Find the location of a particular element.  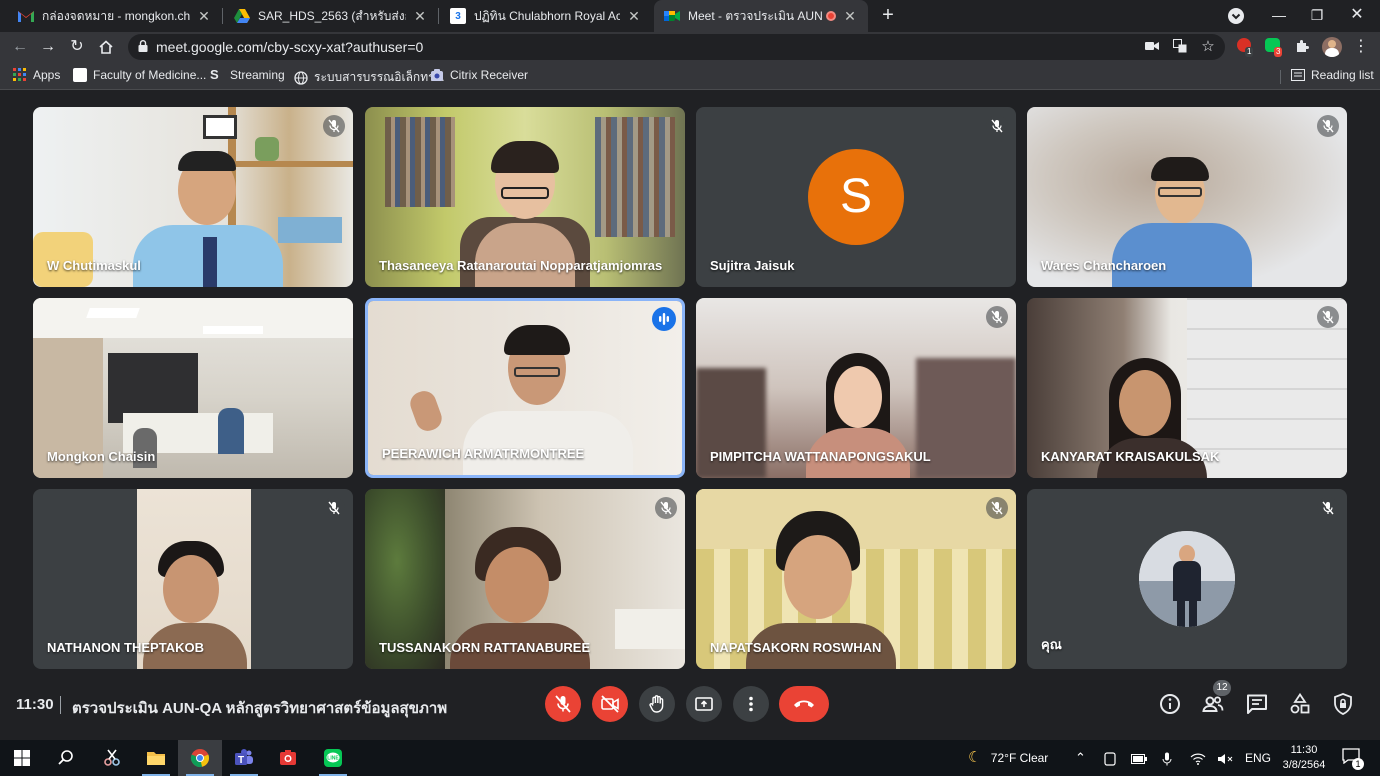

participant-tile: KANYARAT KRAISAKULSAK is located at coordinates (1187, 388).